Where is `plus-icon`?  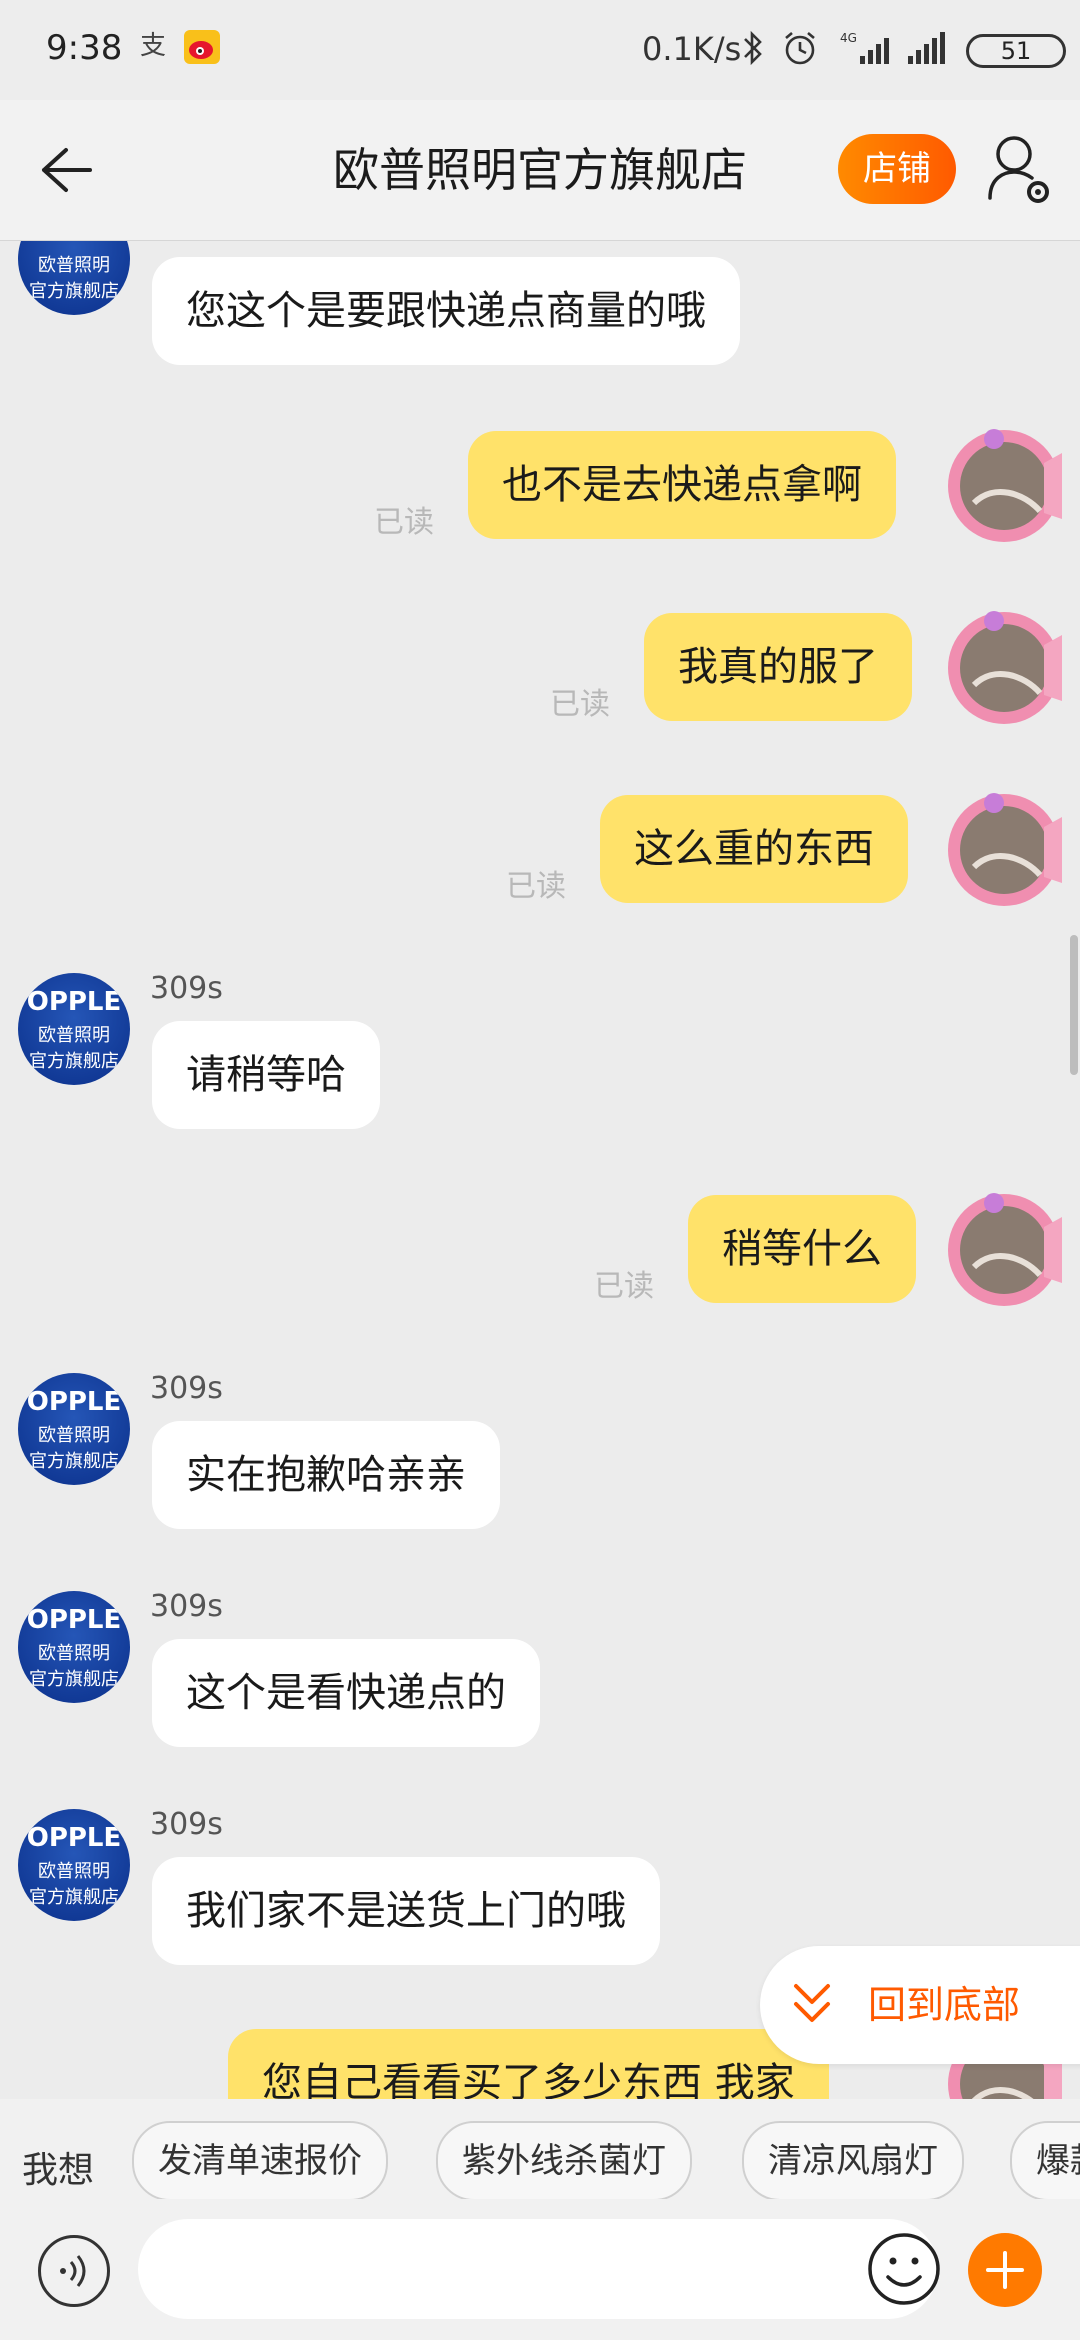 plus-icon is located at coordinates (1005, 2270).